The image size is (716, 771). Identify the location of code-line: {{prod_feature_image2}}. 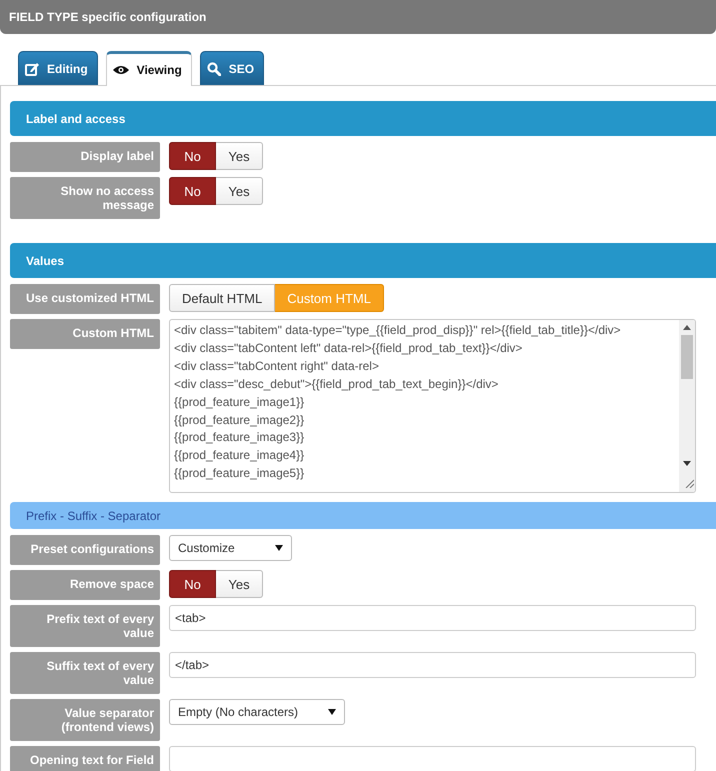
(240, 420).